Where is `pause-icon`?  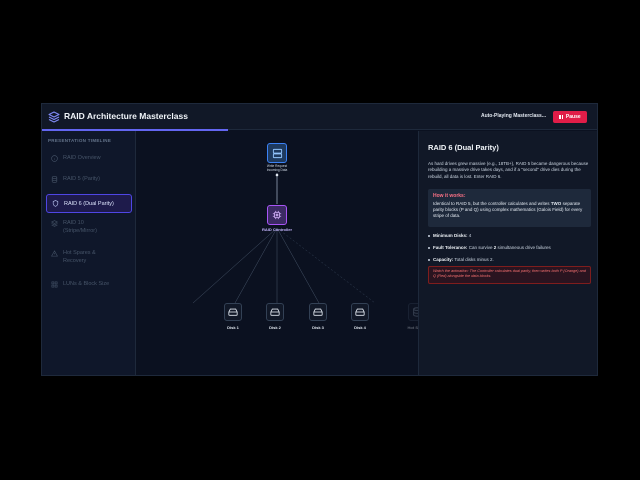
pause-icon is located at coordinates (561, 117).